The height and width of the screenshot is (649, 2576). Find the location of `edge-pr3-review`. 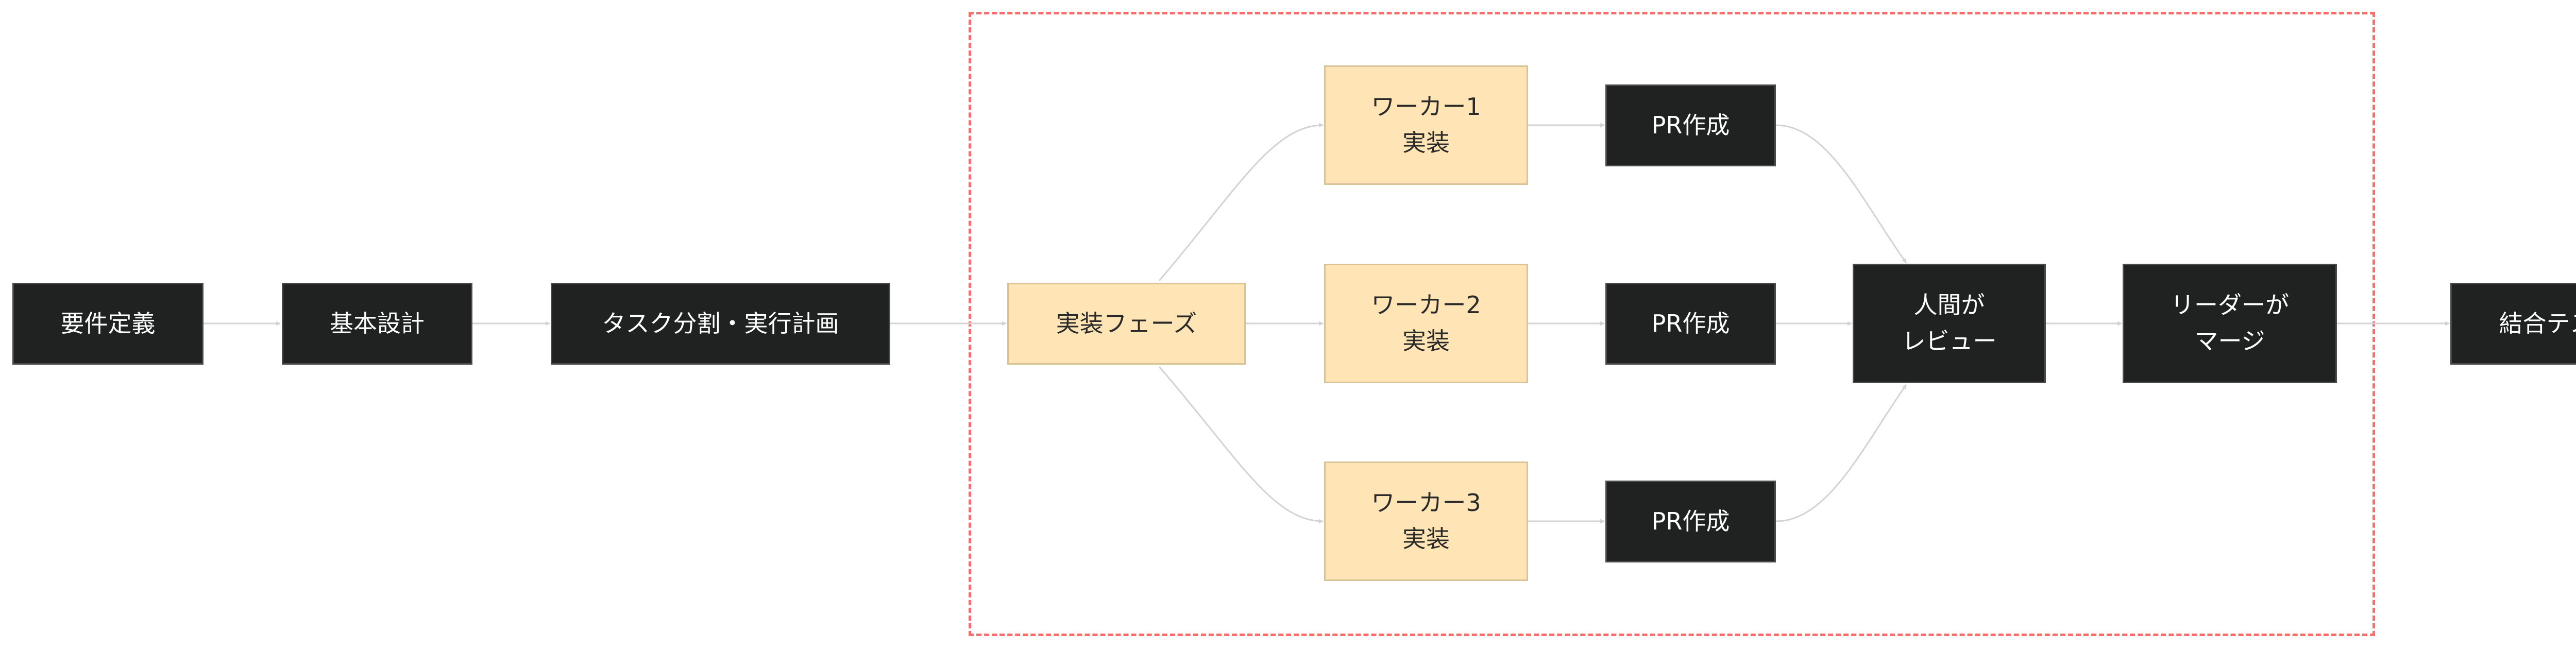

edge-pr3-review is located at coordinates (1841, 453).